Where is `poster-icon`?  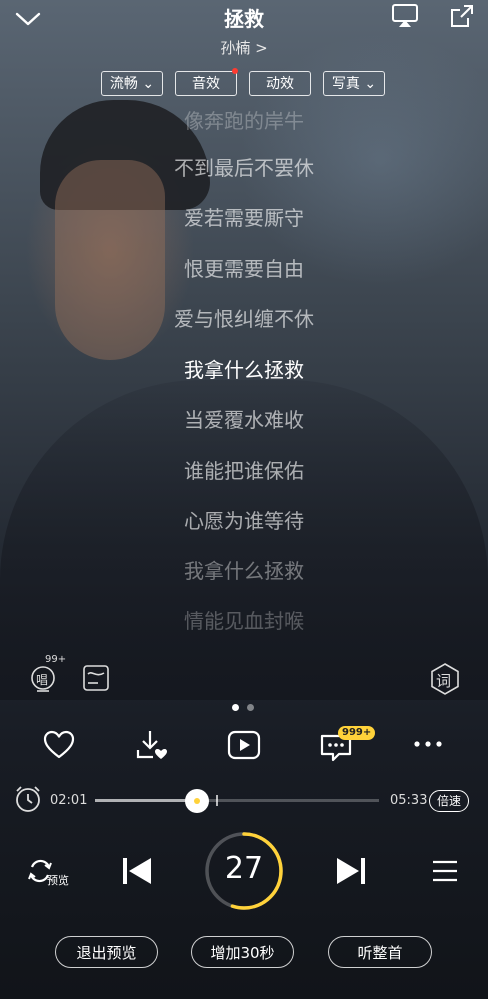 poster-icon is located at coordinates (96, 678).